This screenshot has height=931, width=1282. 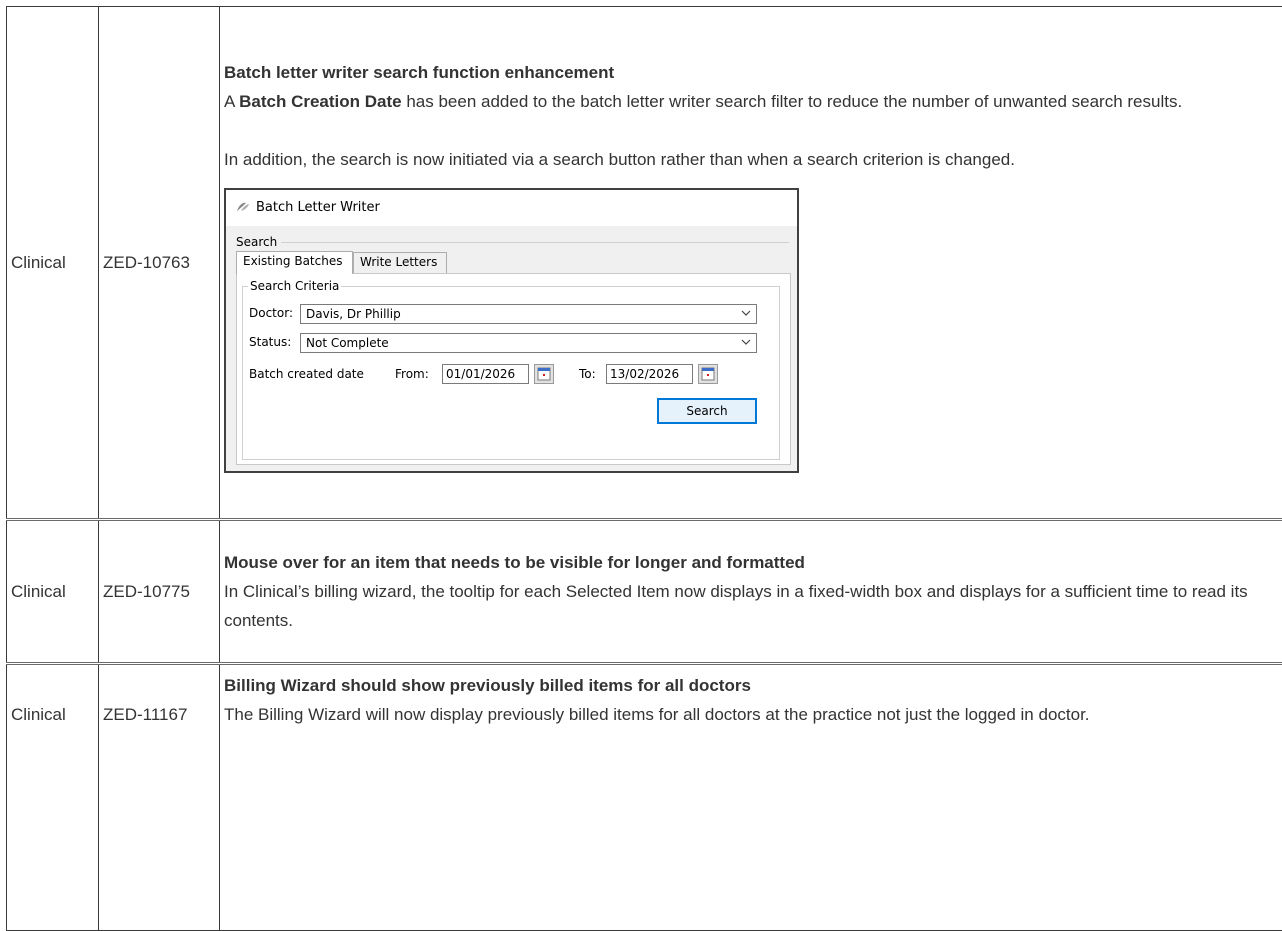 What do you see at coordinates (306, 374) in the screenshot?
I see `batch-created-date-label: Batch created date` at bounding box center [306, 374].